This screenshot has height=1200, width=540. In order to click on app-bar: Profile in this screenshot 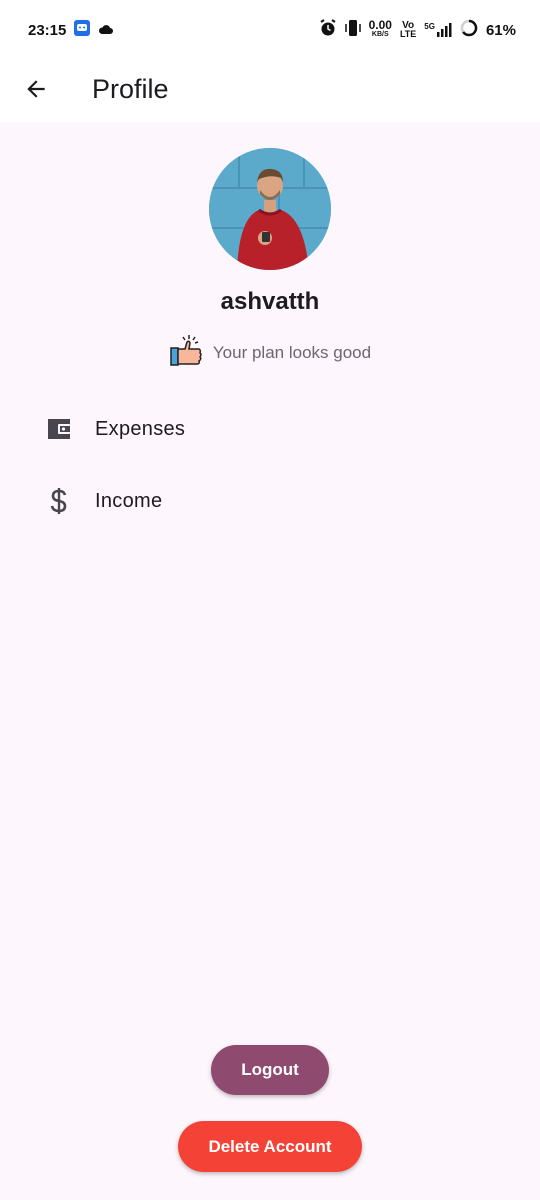, I will do `click(270, 91)`.